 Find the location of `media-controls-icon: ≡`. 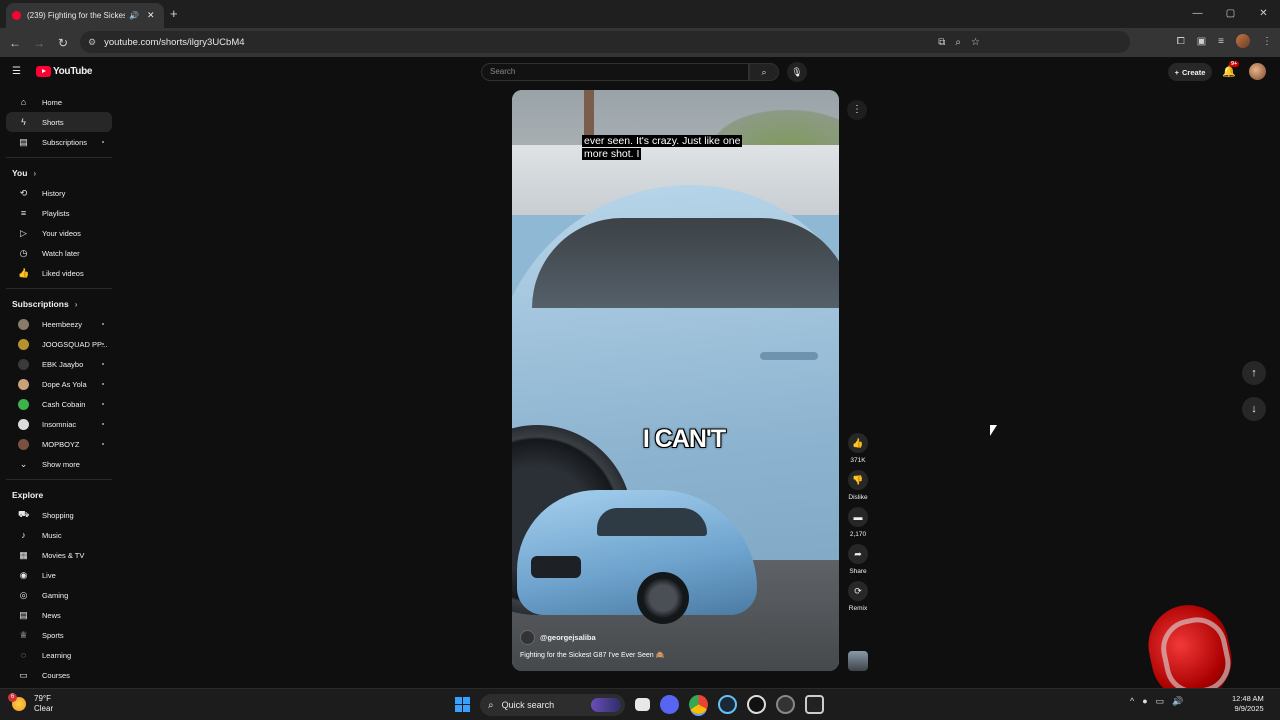

media-controls-icon: ≡ is located at coordinates (1221, 41).